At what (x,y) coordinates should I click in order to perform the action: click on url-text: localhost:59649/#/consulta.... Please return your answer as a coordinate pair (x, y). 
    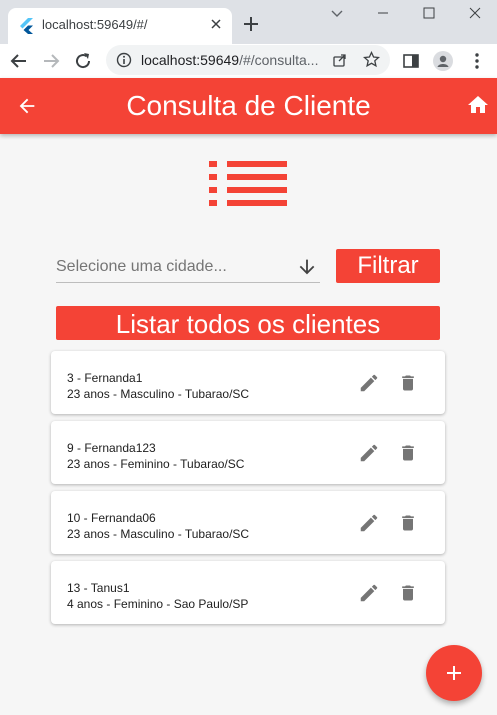
    Looking at the image, I should click on (229, 60).